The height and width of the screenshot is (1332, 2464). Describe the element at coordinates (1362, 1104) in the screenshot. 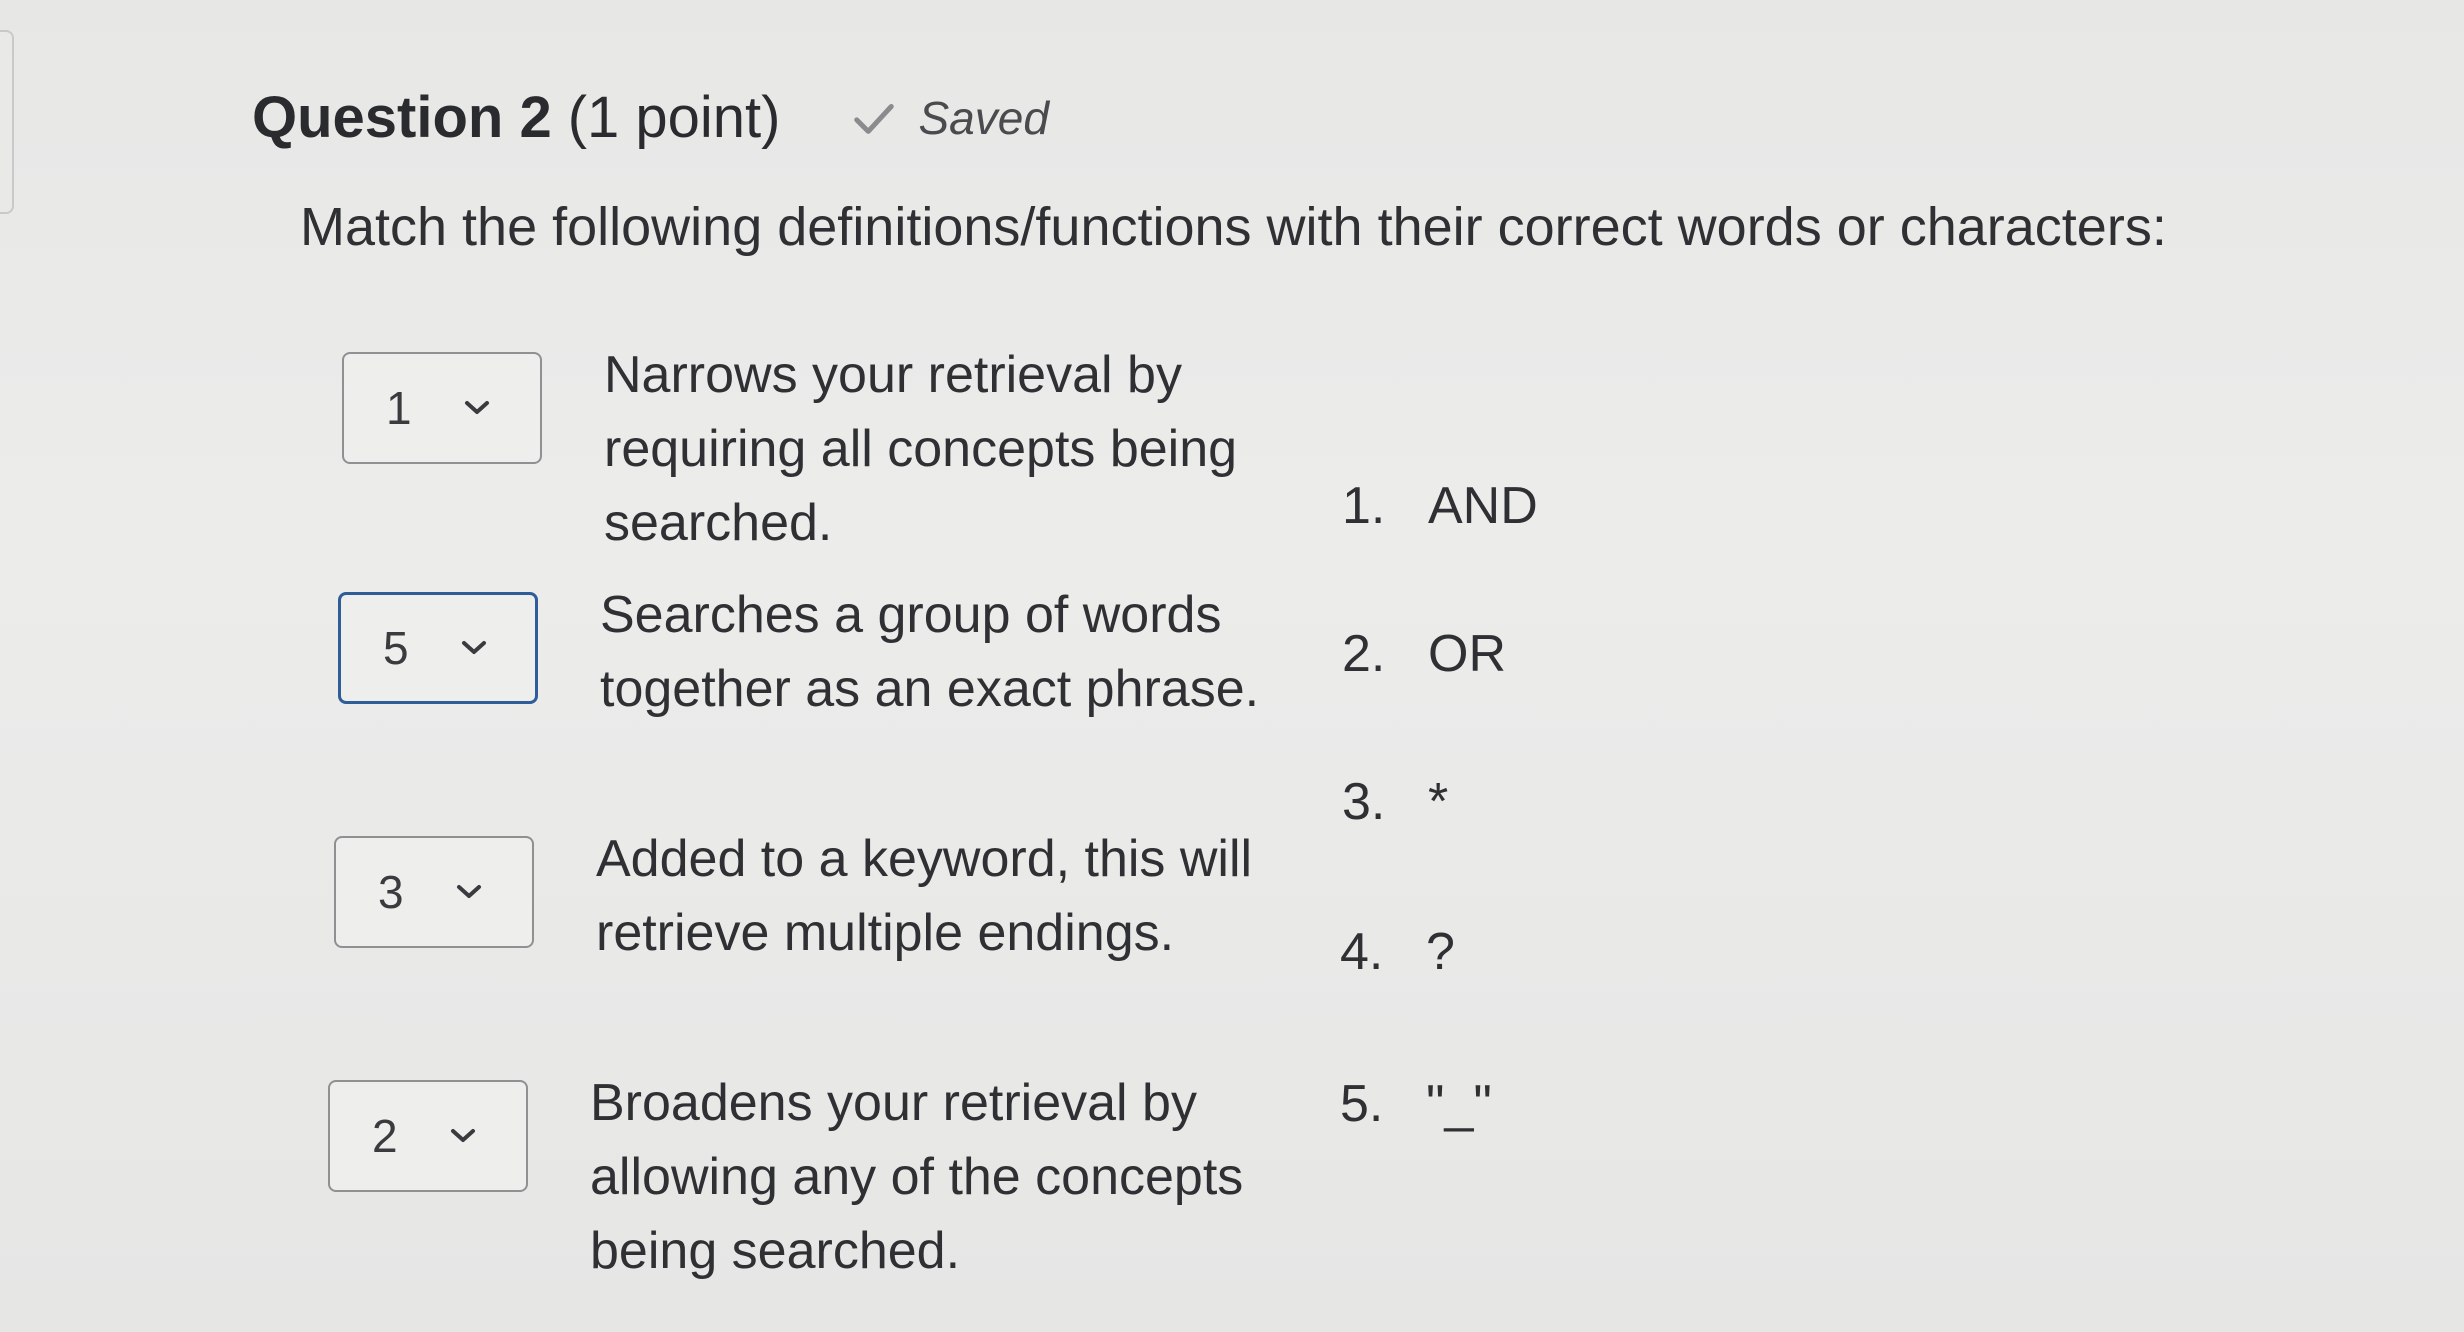

I see `option-number: 5.` at that location.